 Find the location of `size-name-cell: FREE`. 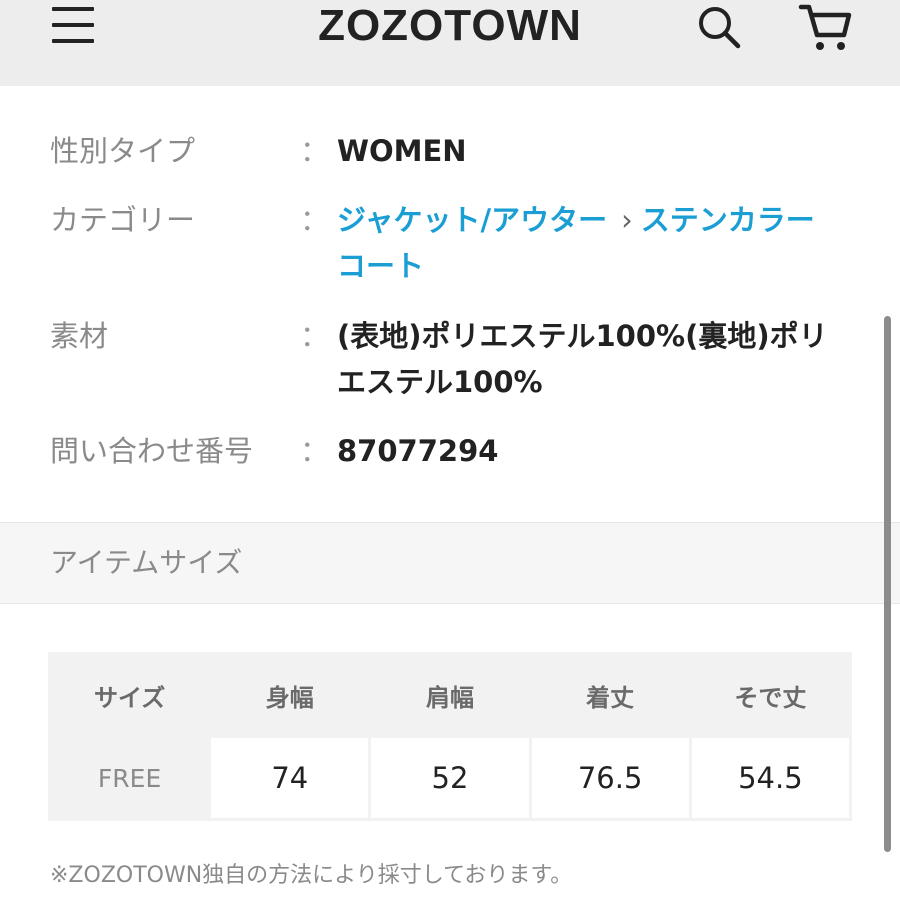

size-name-cell: FREE is located at coordinates (130, 778).